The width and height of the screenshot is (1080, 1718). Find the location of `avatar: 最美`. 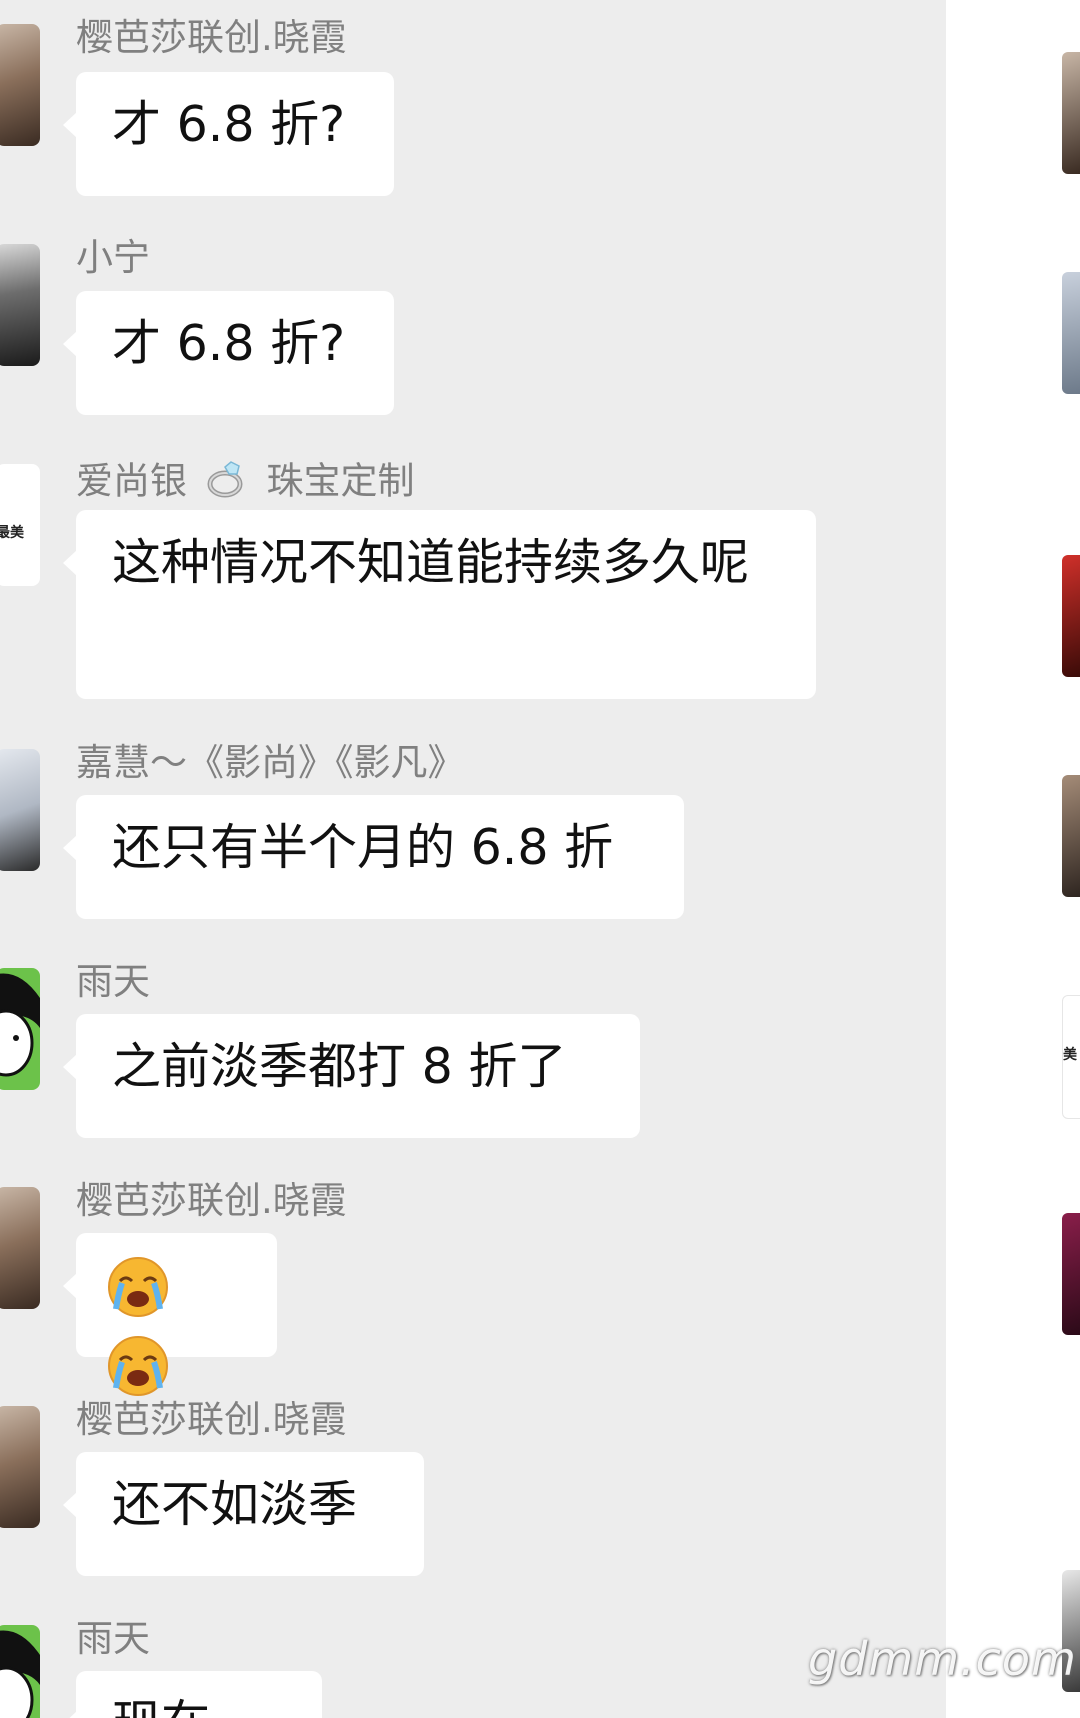

avatar: 最美 is located at coordinates (20, 525).